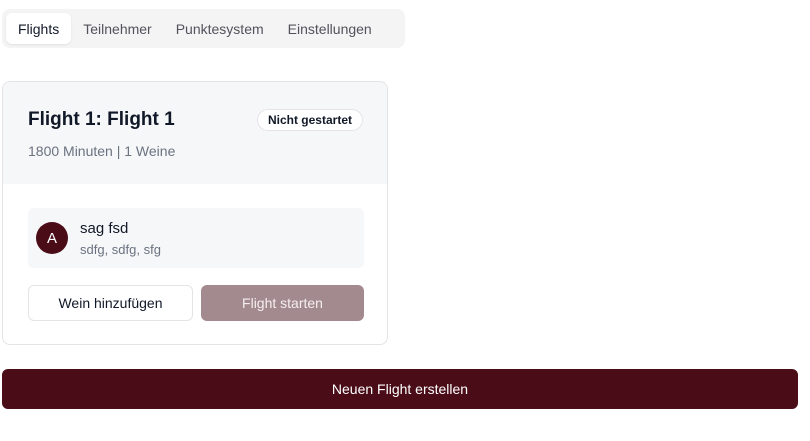 The width and height of the screenshot is (810, 441). I want to click on create-flight-button: Neuen Flight erstellen, so click(400, 389).